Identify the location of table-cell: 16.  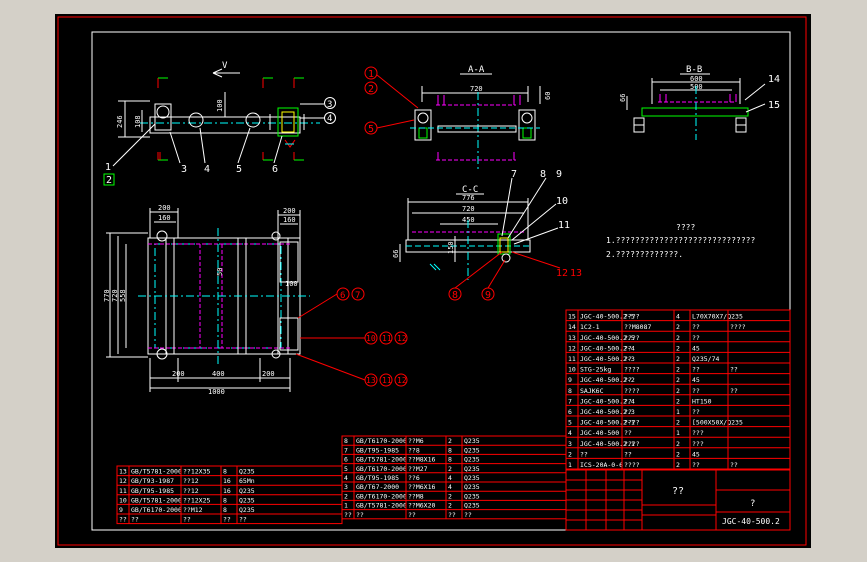
(227, 481).